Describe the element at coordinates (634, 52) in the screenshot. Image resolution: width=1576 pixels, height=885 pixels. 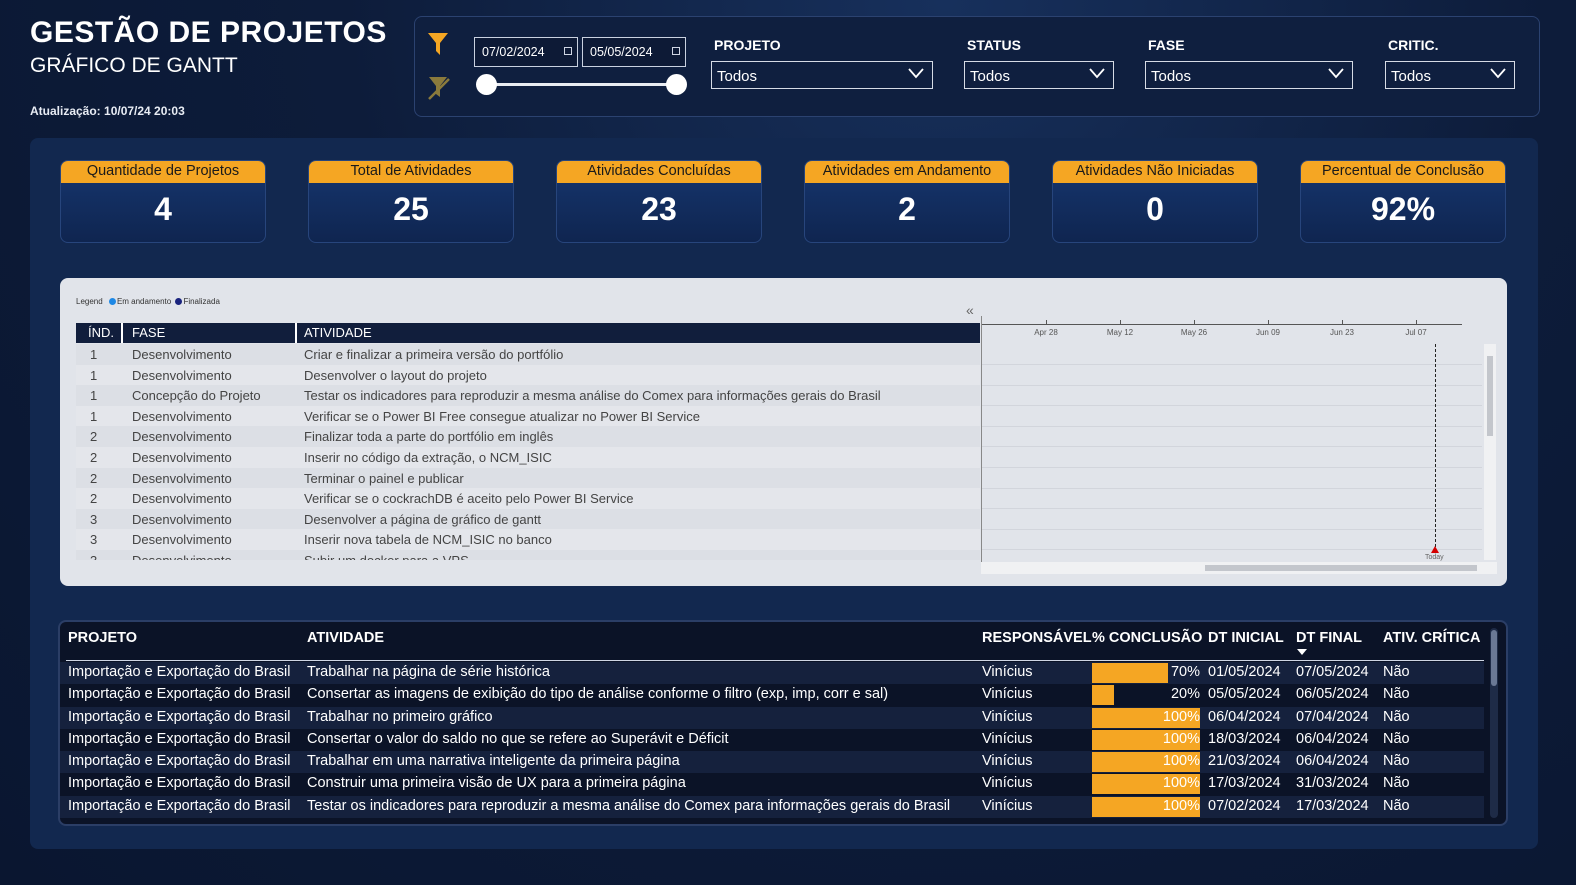
I see `date-end-input: 05/05/2024` at that location.